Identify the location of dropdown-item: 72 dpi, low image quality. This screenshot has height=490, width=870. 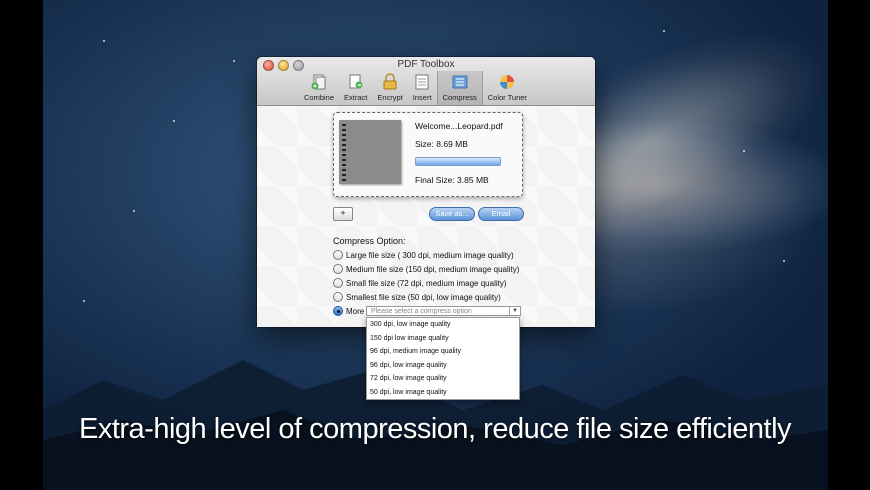
(443, 379).